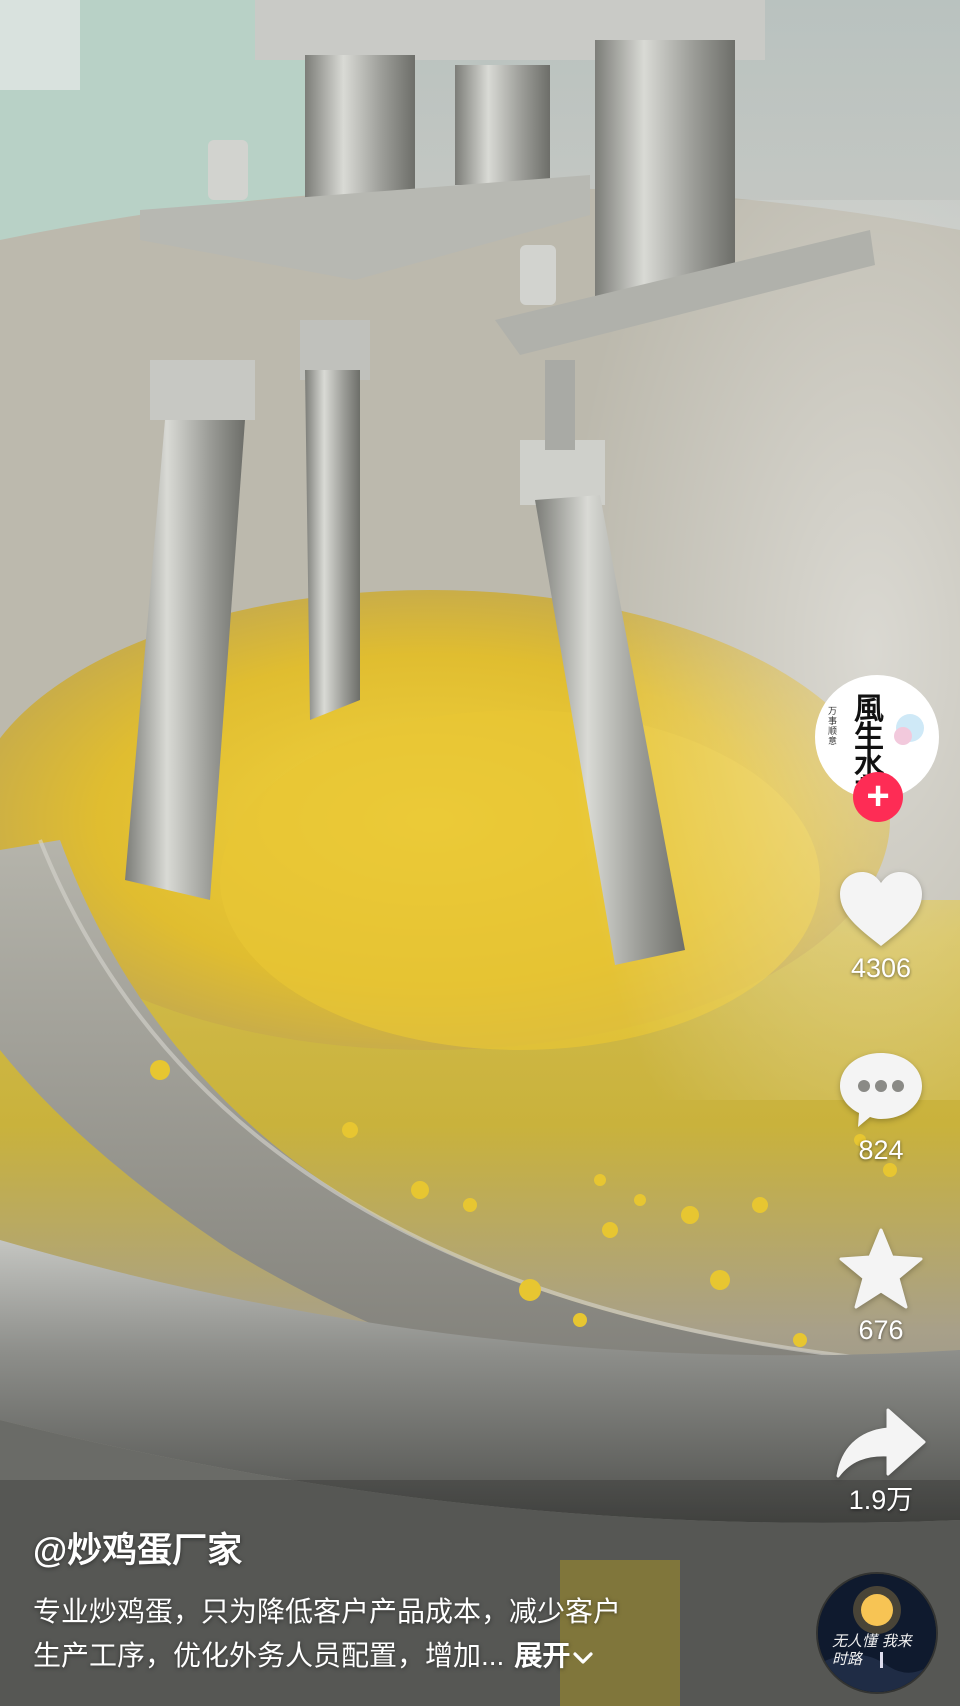  Describe the element at coordinates (881, 1444) in the screenshot. I see `share-arrow-icon` at that location.